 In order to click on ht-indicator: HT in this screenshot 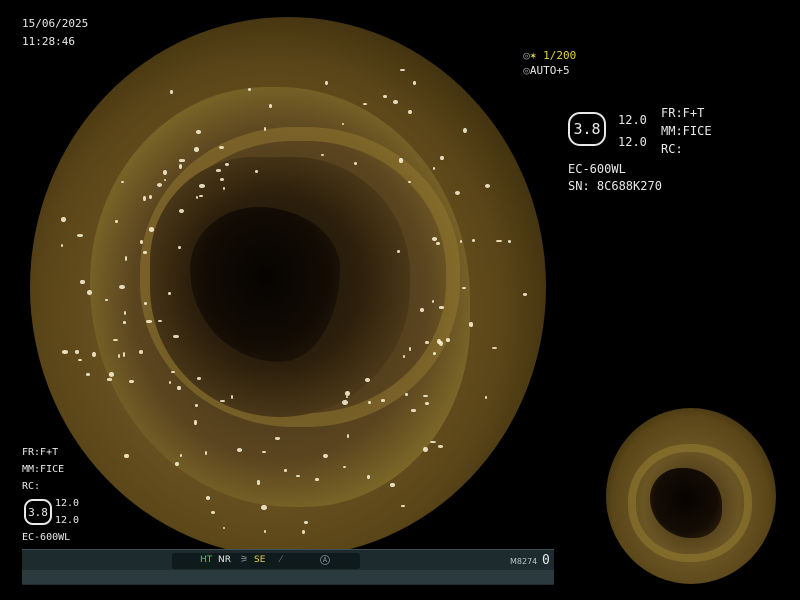, I will do `click(206, 560)`.